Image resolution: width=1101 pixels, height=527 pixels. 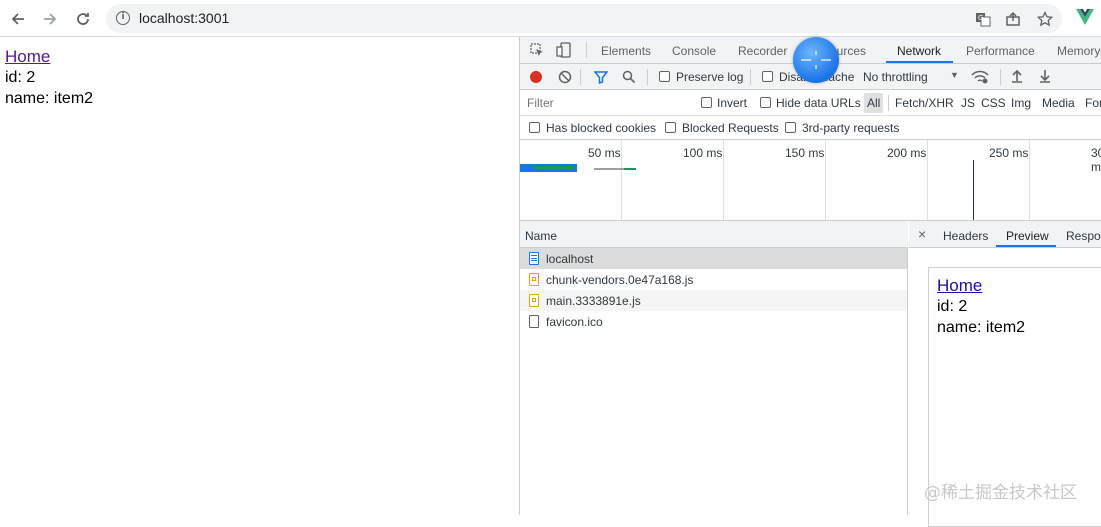 What do you see at coordinates (537, 51) in the screenshot?
I see `inspect-element-icon` at bounding box center [537, 51].